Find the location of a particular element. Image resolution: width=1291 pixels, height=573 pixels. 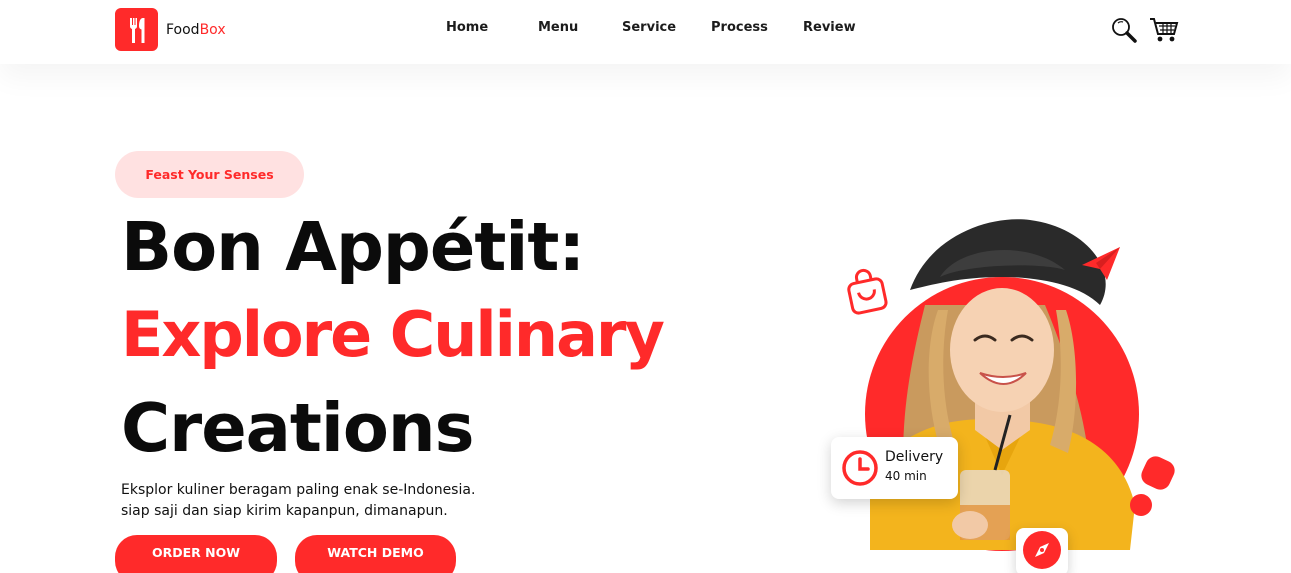

nav-review: Review is located at coordinates (829, 27).